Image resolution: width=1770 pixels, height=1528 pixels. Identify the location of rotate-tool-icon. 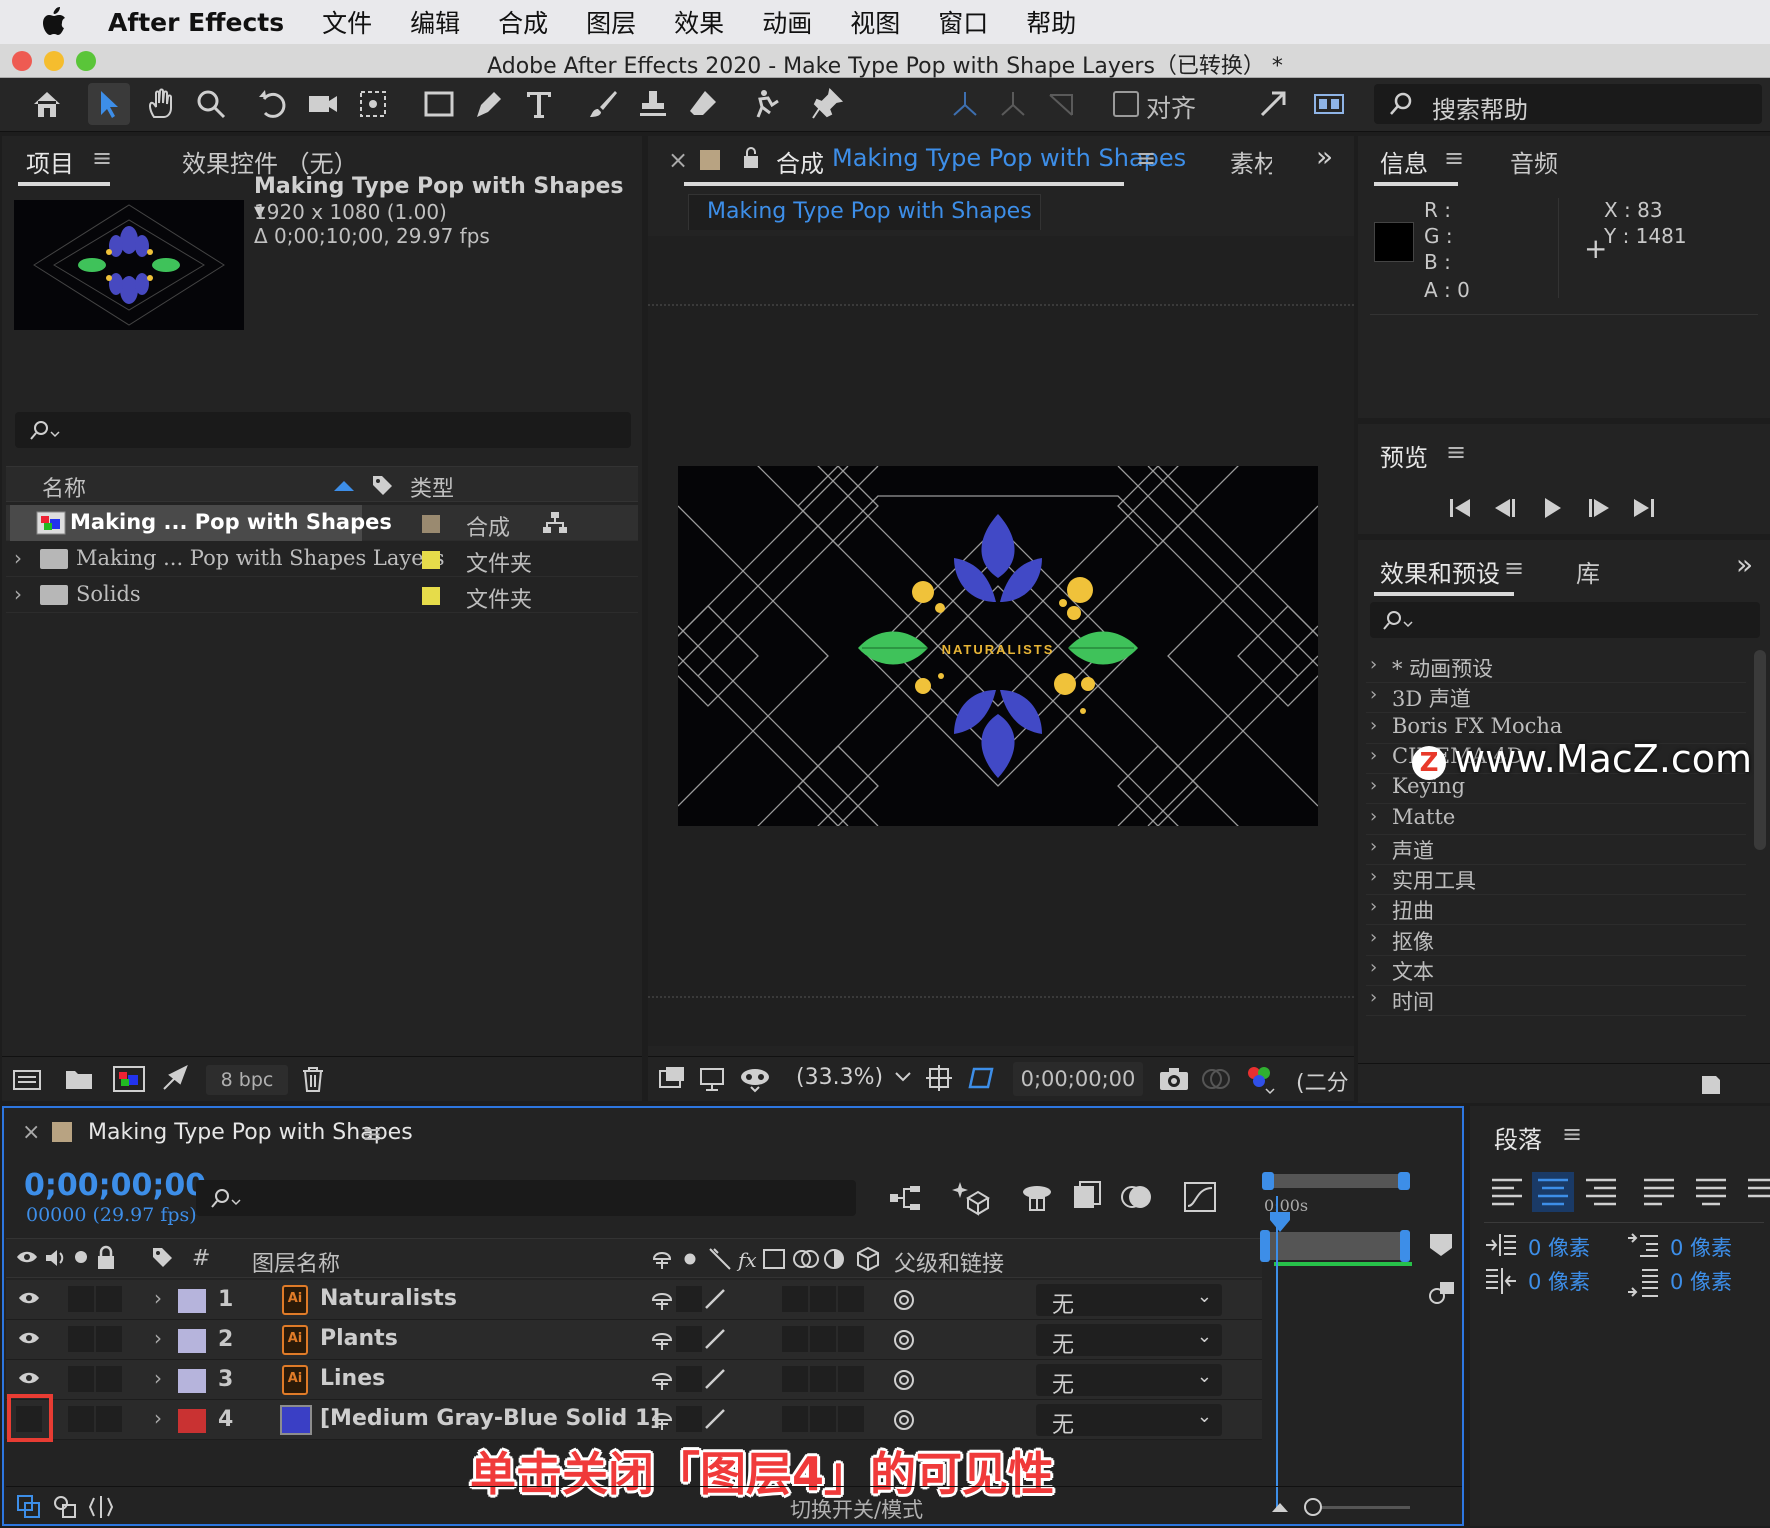
(273, 104).